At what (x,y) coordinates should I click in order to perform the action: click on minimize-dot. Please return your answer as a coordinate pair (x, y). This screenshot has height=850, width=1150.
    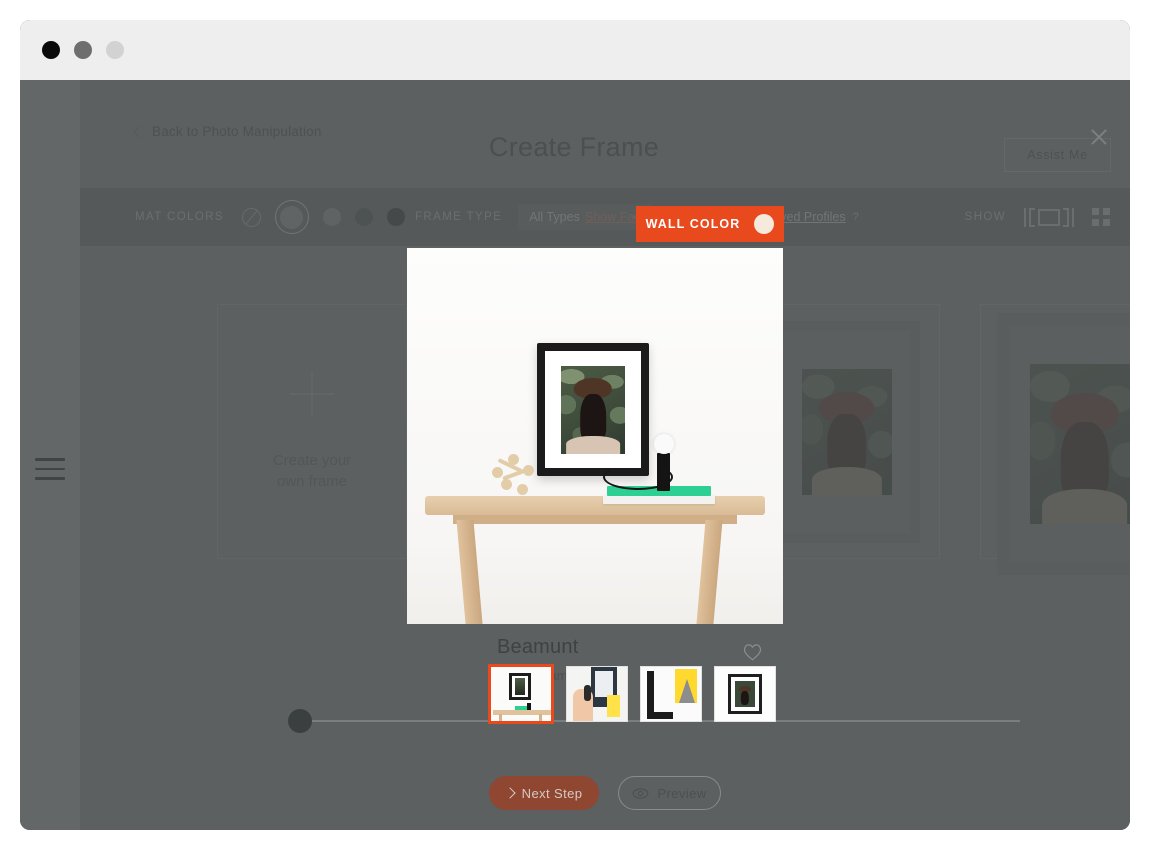
    Looking at the image, I should click on (83, 50).